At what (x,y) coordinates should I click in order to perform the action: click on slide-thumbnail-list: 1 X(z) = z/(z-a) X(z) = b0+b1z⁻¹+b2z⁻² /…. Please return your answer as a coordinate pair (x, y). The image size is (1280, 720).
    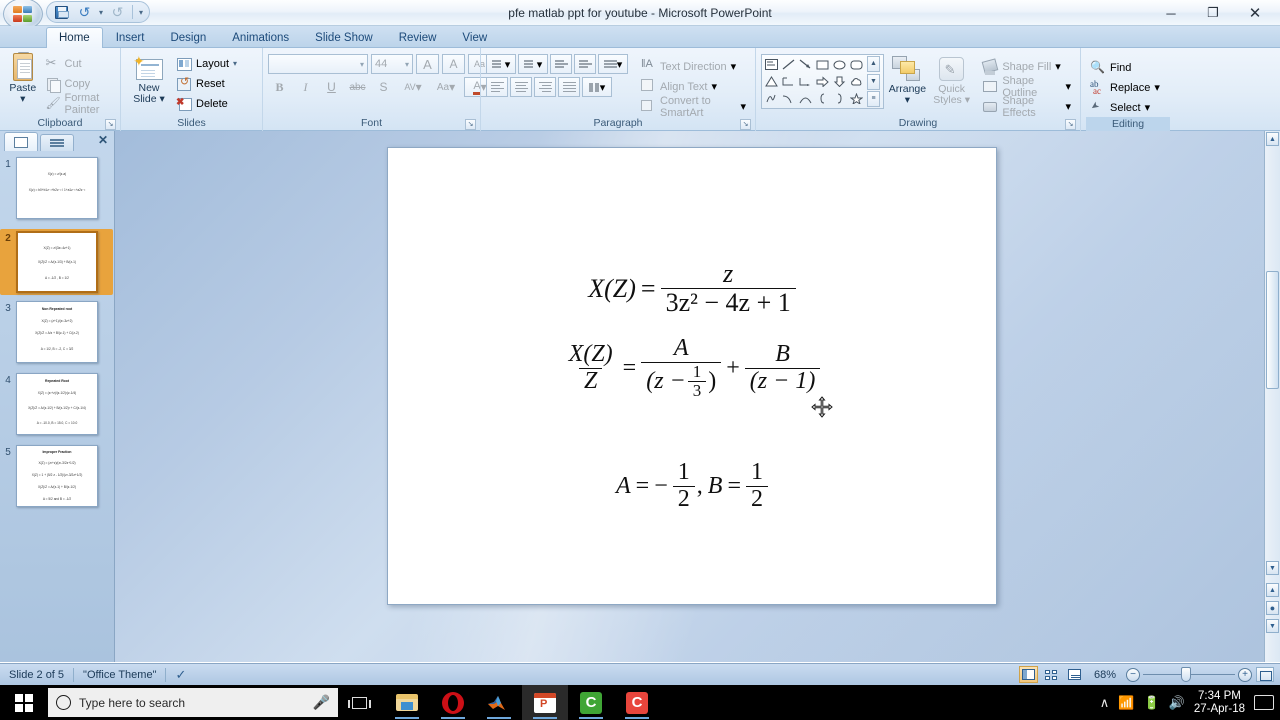
    Looking at the image, I should click on (56, 406).